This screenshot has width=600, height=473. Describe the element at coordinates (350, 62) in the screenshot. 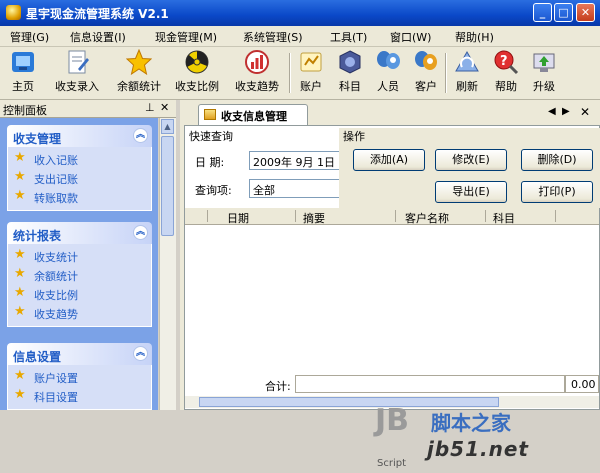

I see `subject-icon` at that location.